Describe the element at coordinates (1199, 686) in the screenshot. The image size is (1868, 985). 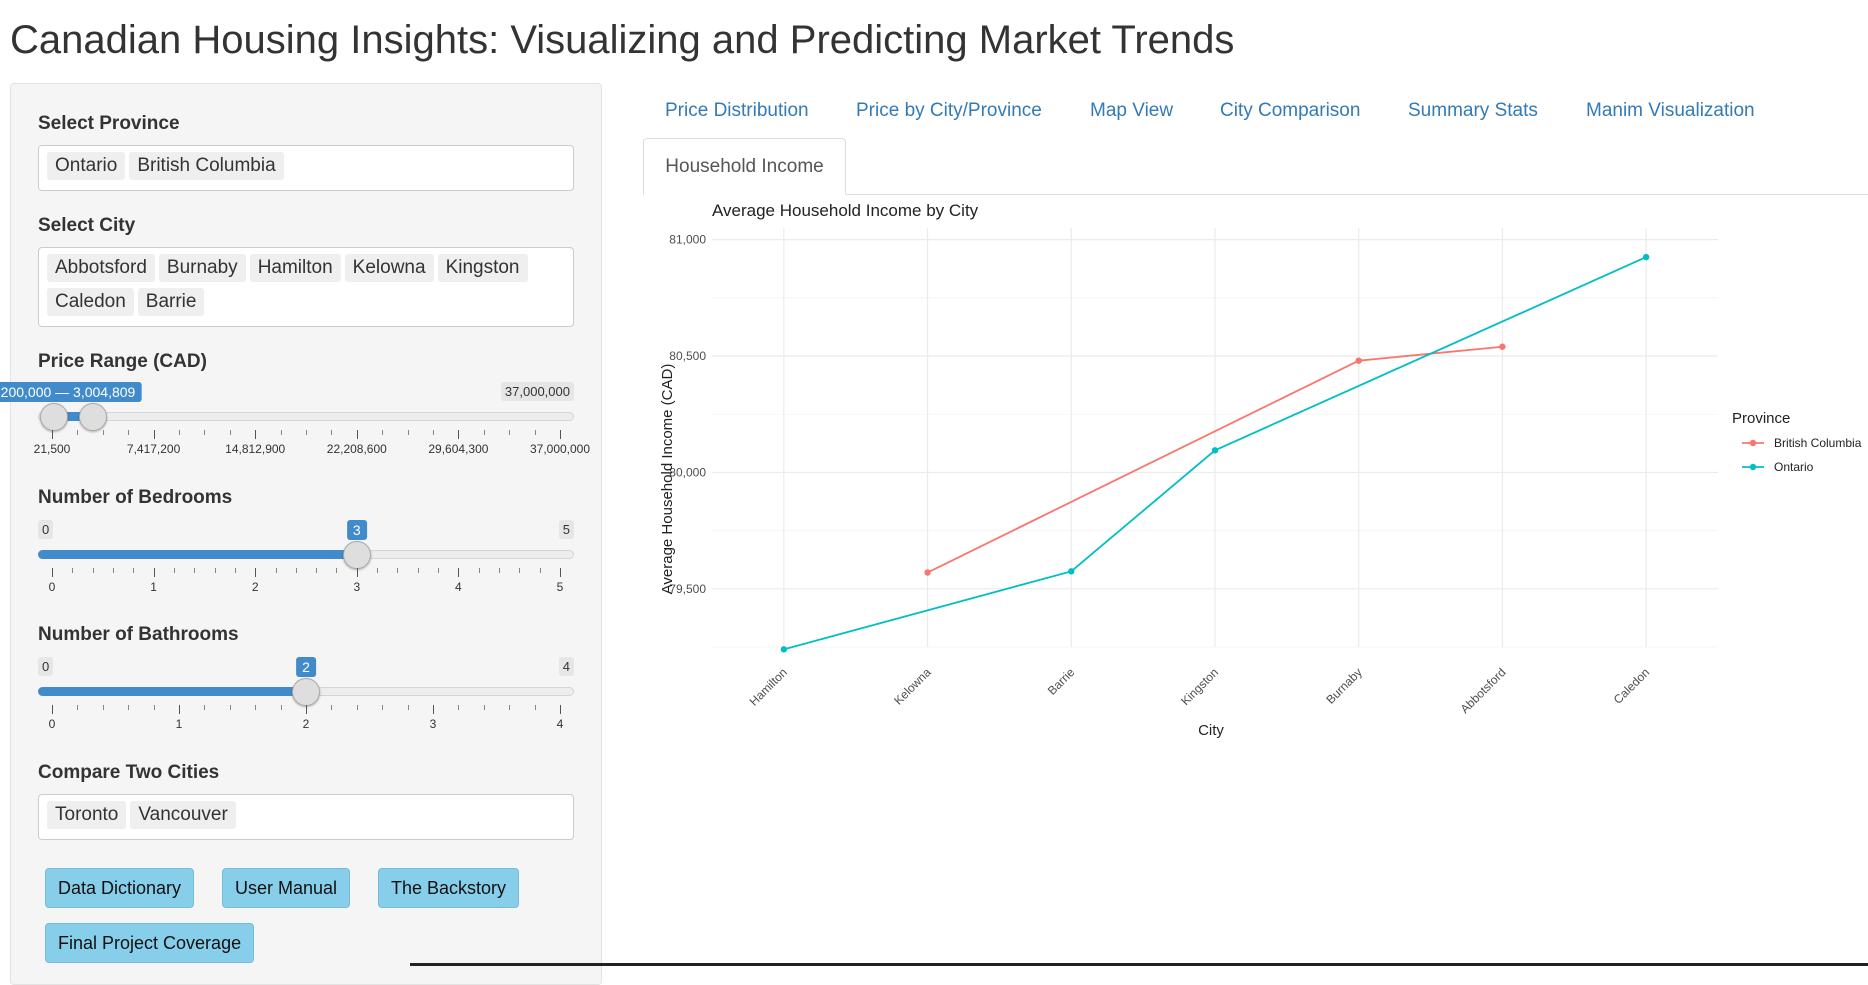
I see `chart-x-tick-label: Kingston` at that location.